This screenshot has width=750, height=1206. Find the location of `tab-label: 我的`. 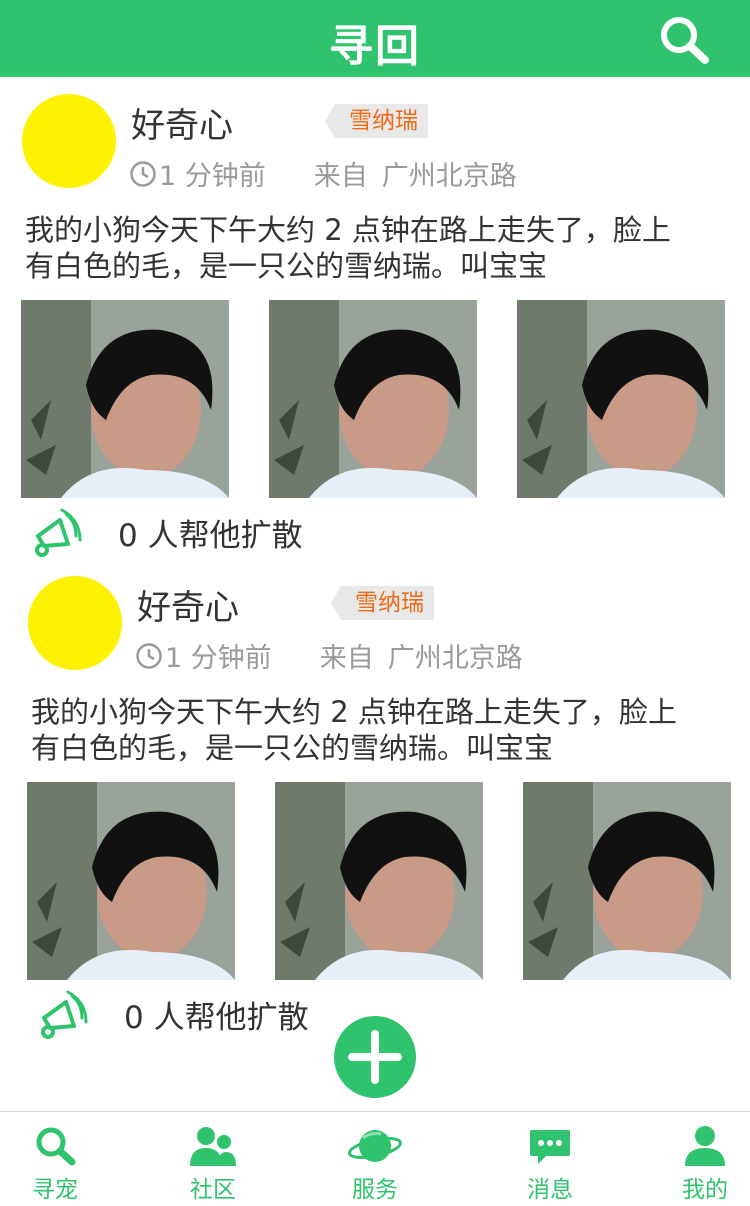

tab-label: 我的 is located at coordinates (705, 1190).